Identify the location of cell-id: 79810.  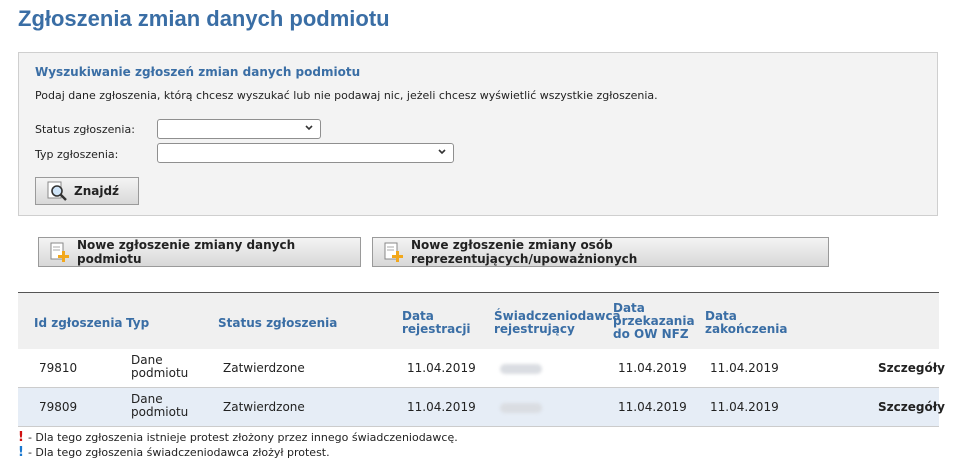
(58, 368).